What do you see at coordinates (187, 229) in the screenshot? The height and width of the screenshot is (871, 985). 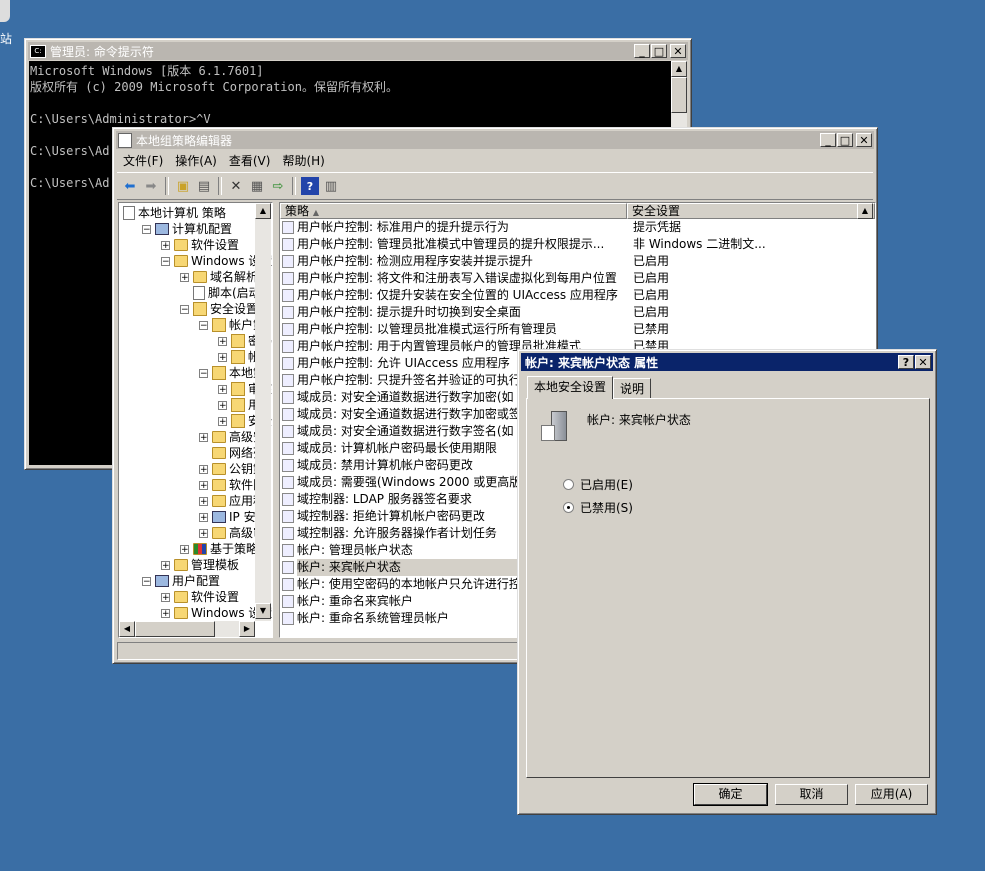 I see `tree-item: − 计算机配置` at bounding box center [187, 229].